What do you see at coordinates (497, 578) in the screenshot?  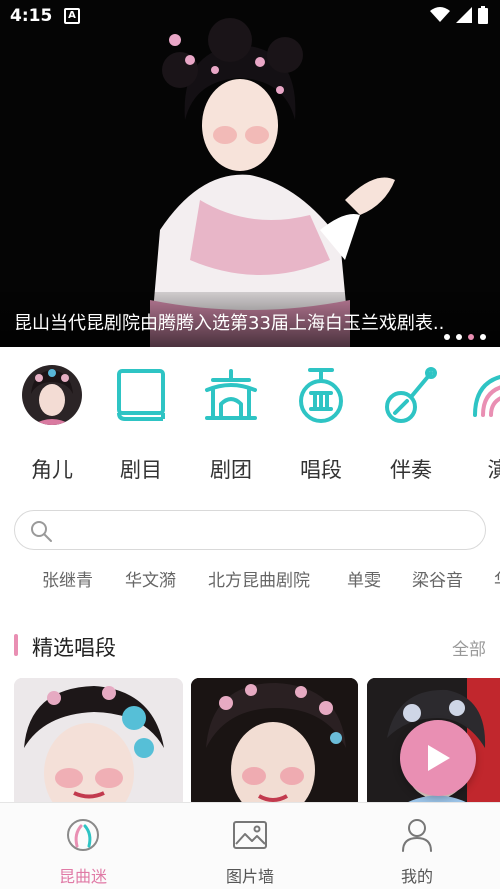 I see `tag-item: 华` at bounding box center [497, 578].